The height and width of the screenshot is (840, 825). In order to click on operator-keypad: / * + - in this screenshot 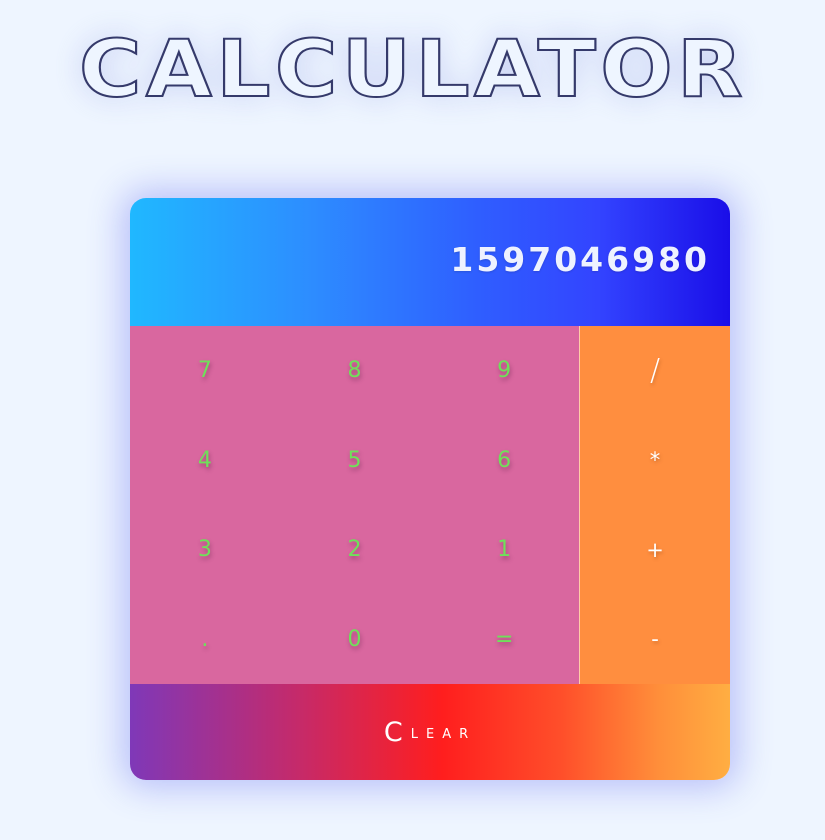, I will do `click(654, 505)`.